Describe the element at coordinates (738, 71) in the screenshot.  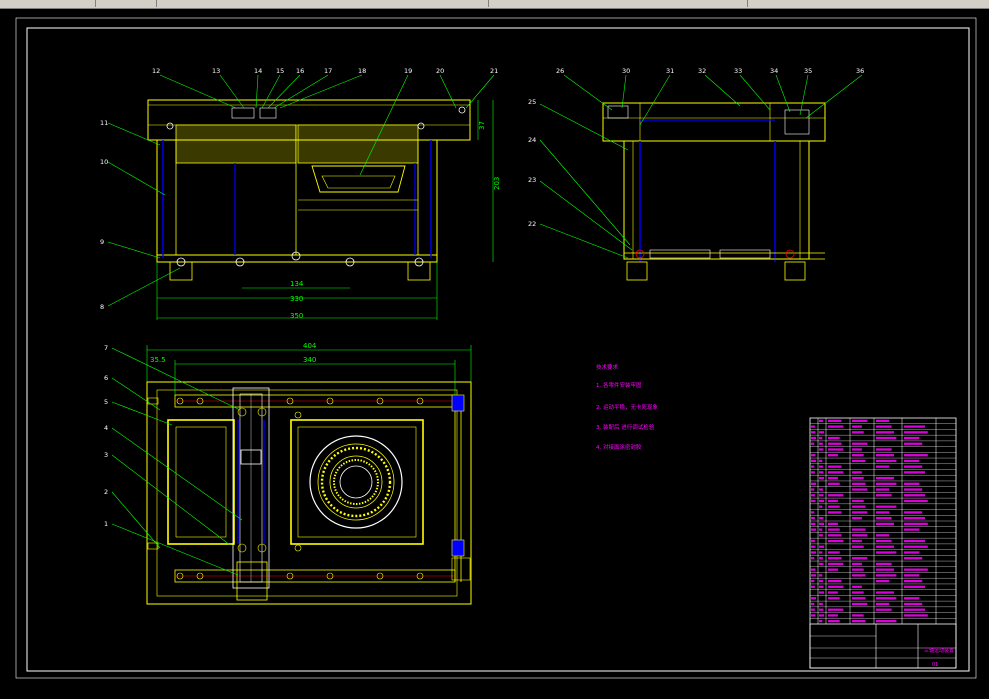
I see `label-33: 33` at that location.